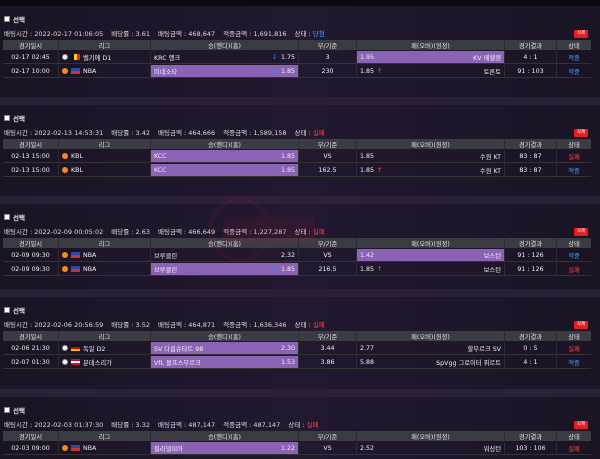  What do you see at coordinates (54, 425) in the screenshot?
I see `bet-time: 배팅시간 : 2022-02-03 01:37:30` at bounding box center [54, 425].